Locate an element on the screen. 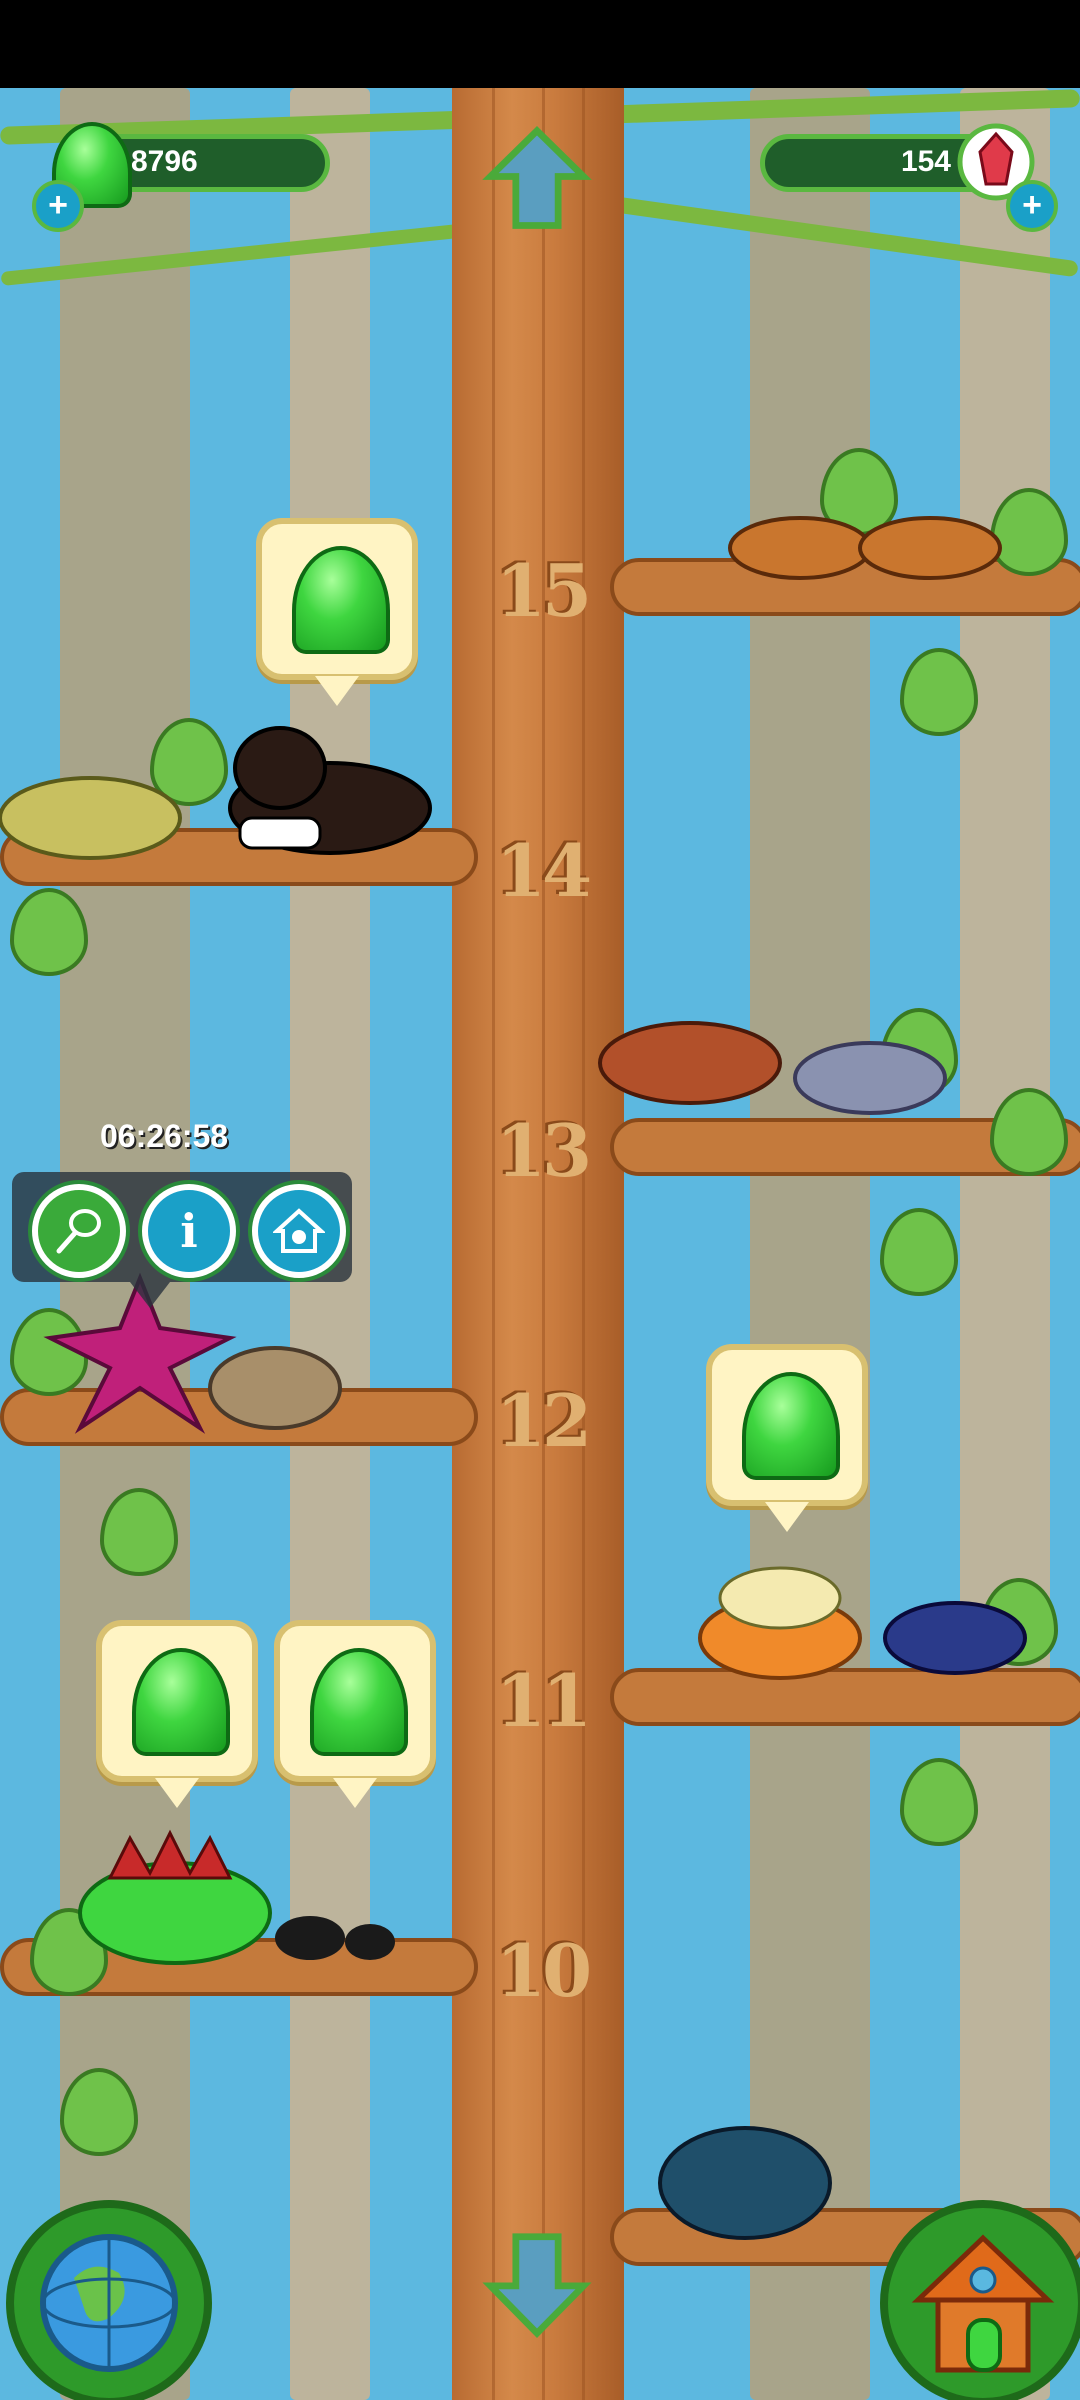 The height and width of the screenshot is (2400, 1080). info-icon: i is located at coordinates (189, 1231).